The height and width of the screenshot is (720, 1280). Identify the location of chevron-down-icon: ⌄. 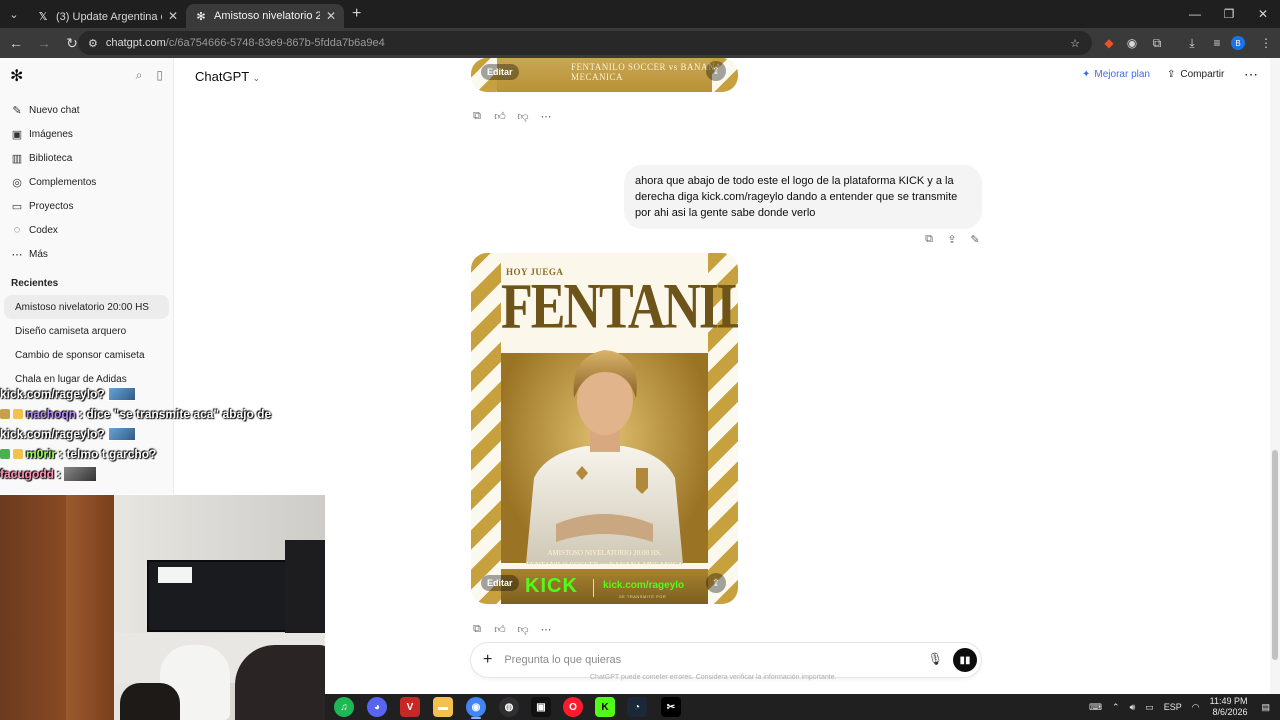
(256, 78).